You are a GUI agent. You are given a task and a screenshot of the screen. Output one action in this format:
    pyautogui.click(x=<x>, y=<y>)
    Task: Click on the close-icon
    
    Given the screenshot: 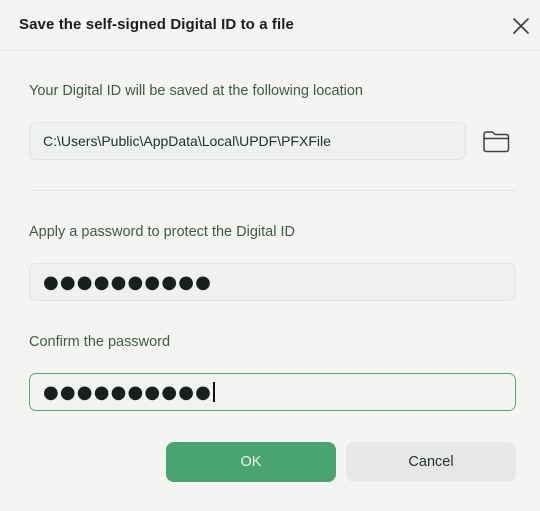 What is the action you would take?
    pyautogui.click(x=521, y=26)
    